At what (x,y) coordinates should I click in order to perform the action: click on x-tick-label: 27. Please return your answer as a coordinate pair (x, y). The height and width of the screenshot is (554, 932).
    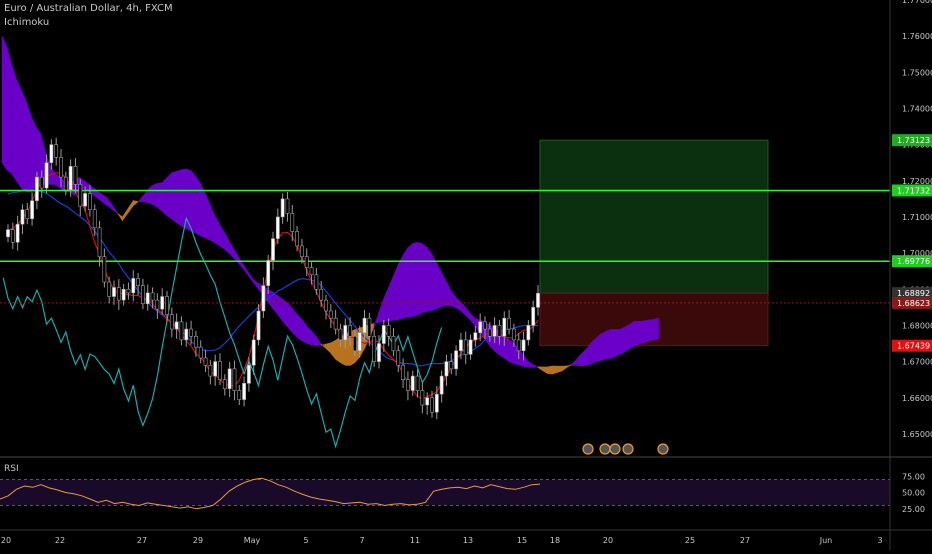
    Looking at the image, I should click on (142, 540).